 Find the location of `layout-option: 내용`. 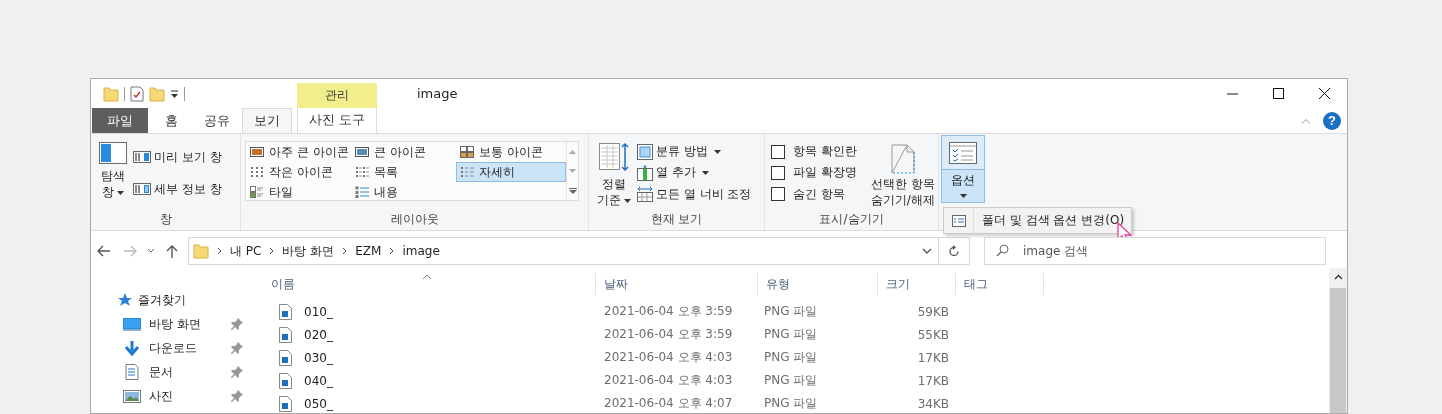

layout-option: 내용 is located at coordinates (403, 192).